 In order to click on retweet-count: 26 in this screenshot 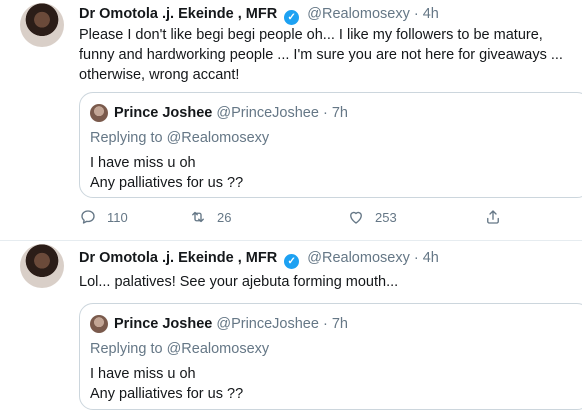, I will do `click(224, 217)`.